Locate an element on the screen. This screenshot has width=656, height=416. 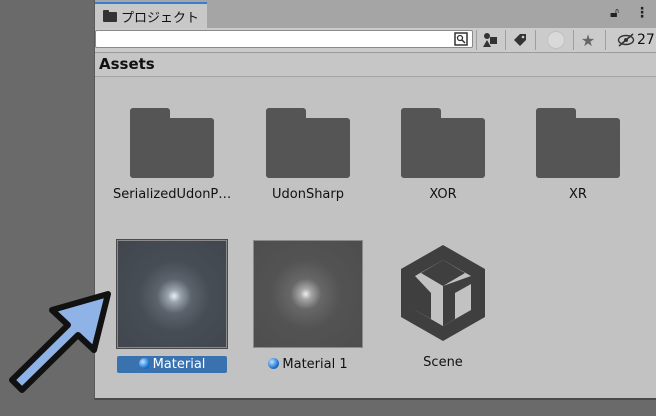
hidden-eye-icon is located at coordinates (626, 40).